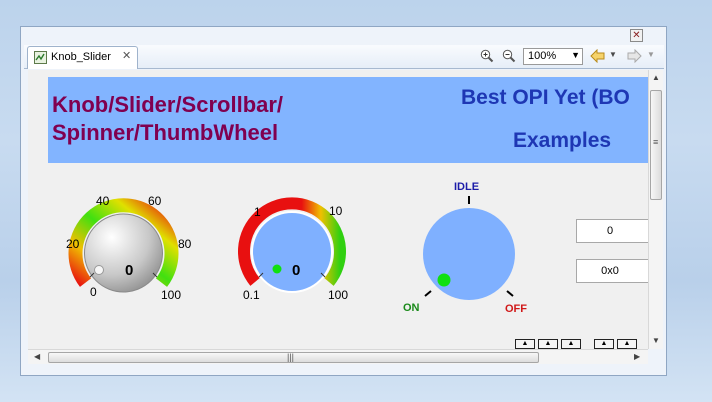 The width and height of the screenshot is (712, 402). I want to click on spinner-value: 0x0, so click(610, 271).